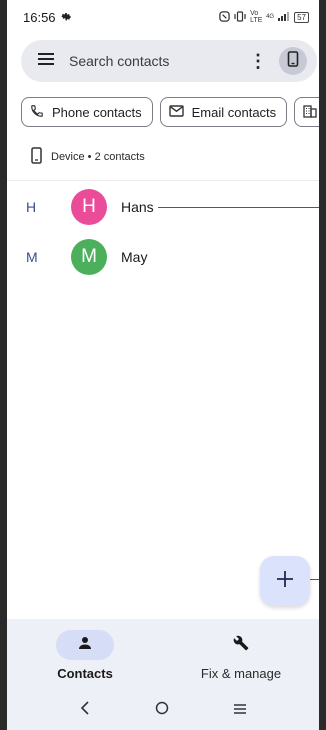 The width and height of the screenshot is (326, 730). I want to click on signal-label: 4G, so click(270, 17).